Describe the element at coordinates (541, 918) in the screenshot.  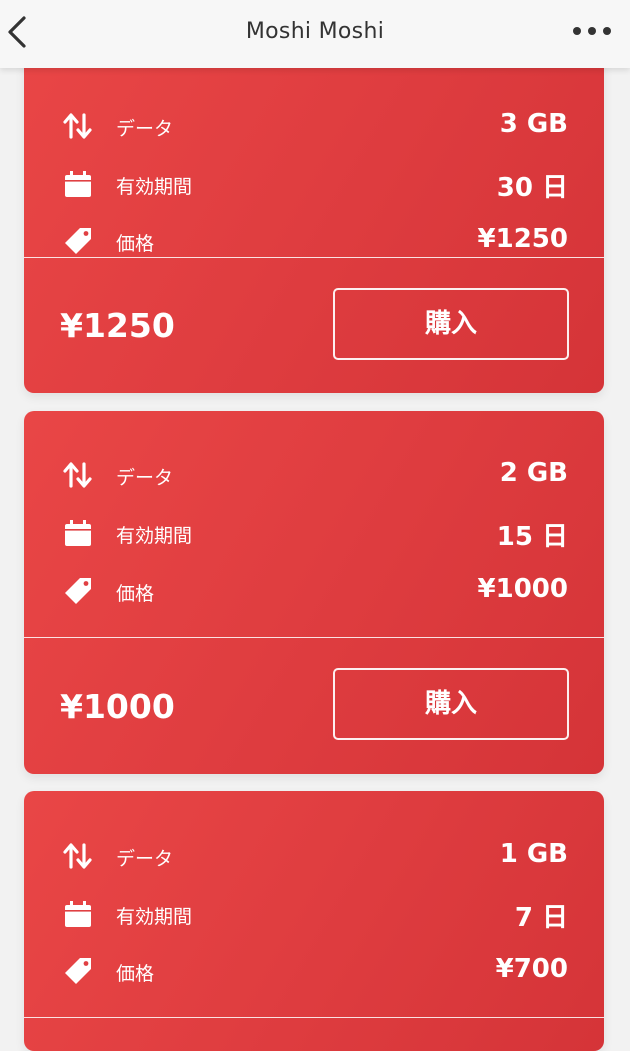
I see `validity-value: 7 日` at that location.